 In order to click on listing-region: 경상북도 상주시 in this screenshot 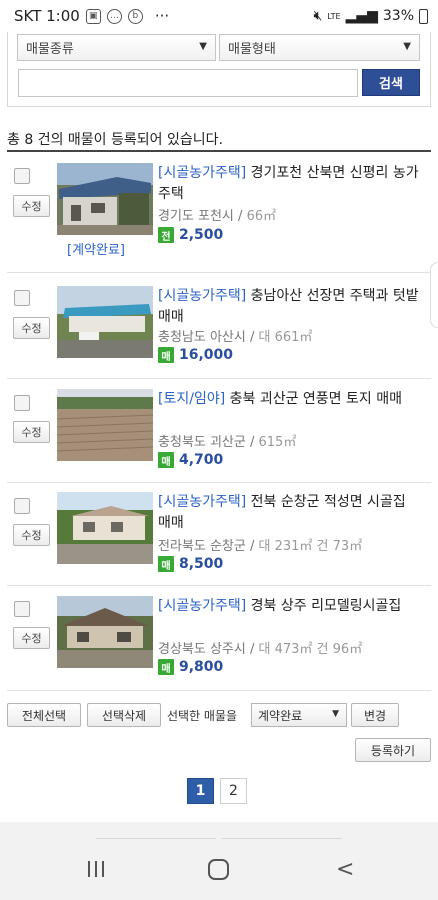, I will do `click(202, 649)`.